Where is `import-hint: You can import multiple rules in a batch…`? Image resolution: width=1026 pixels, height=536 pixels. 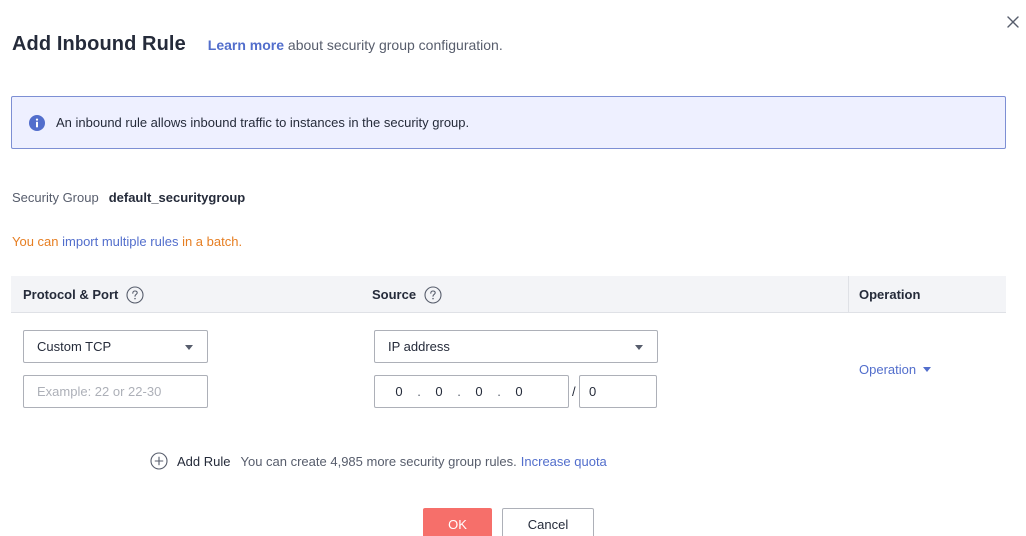 import-hint: You can import multiple rules in a batch… is located at coordinates (127, 241).